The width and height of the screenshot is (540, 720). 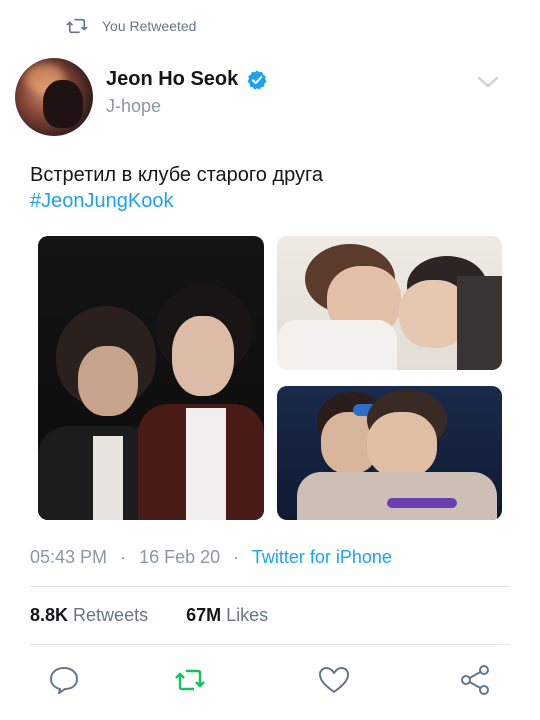 I want to click on tweet-body: Встретил в клубе старого друга, so click(x=176, y=175).